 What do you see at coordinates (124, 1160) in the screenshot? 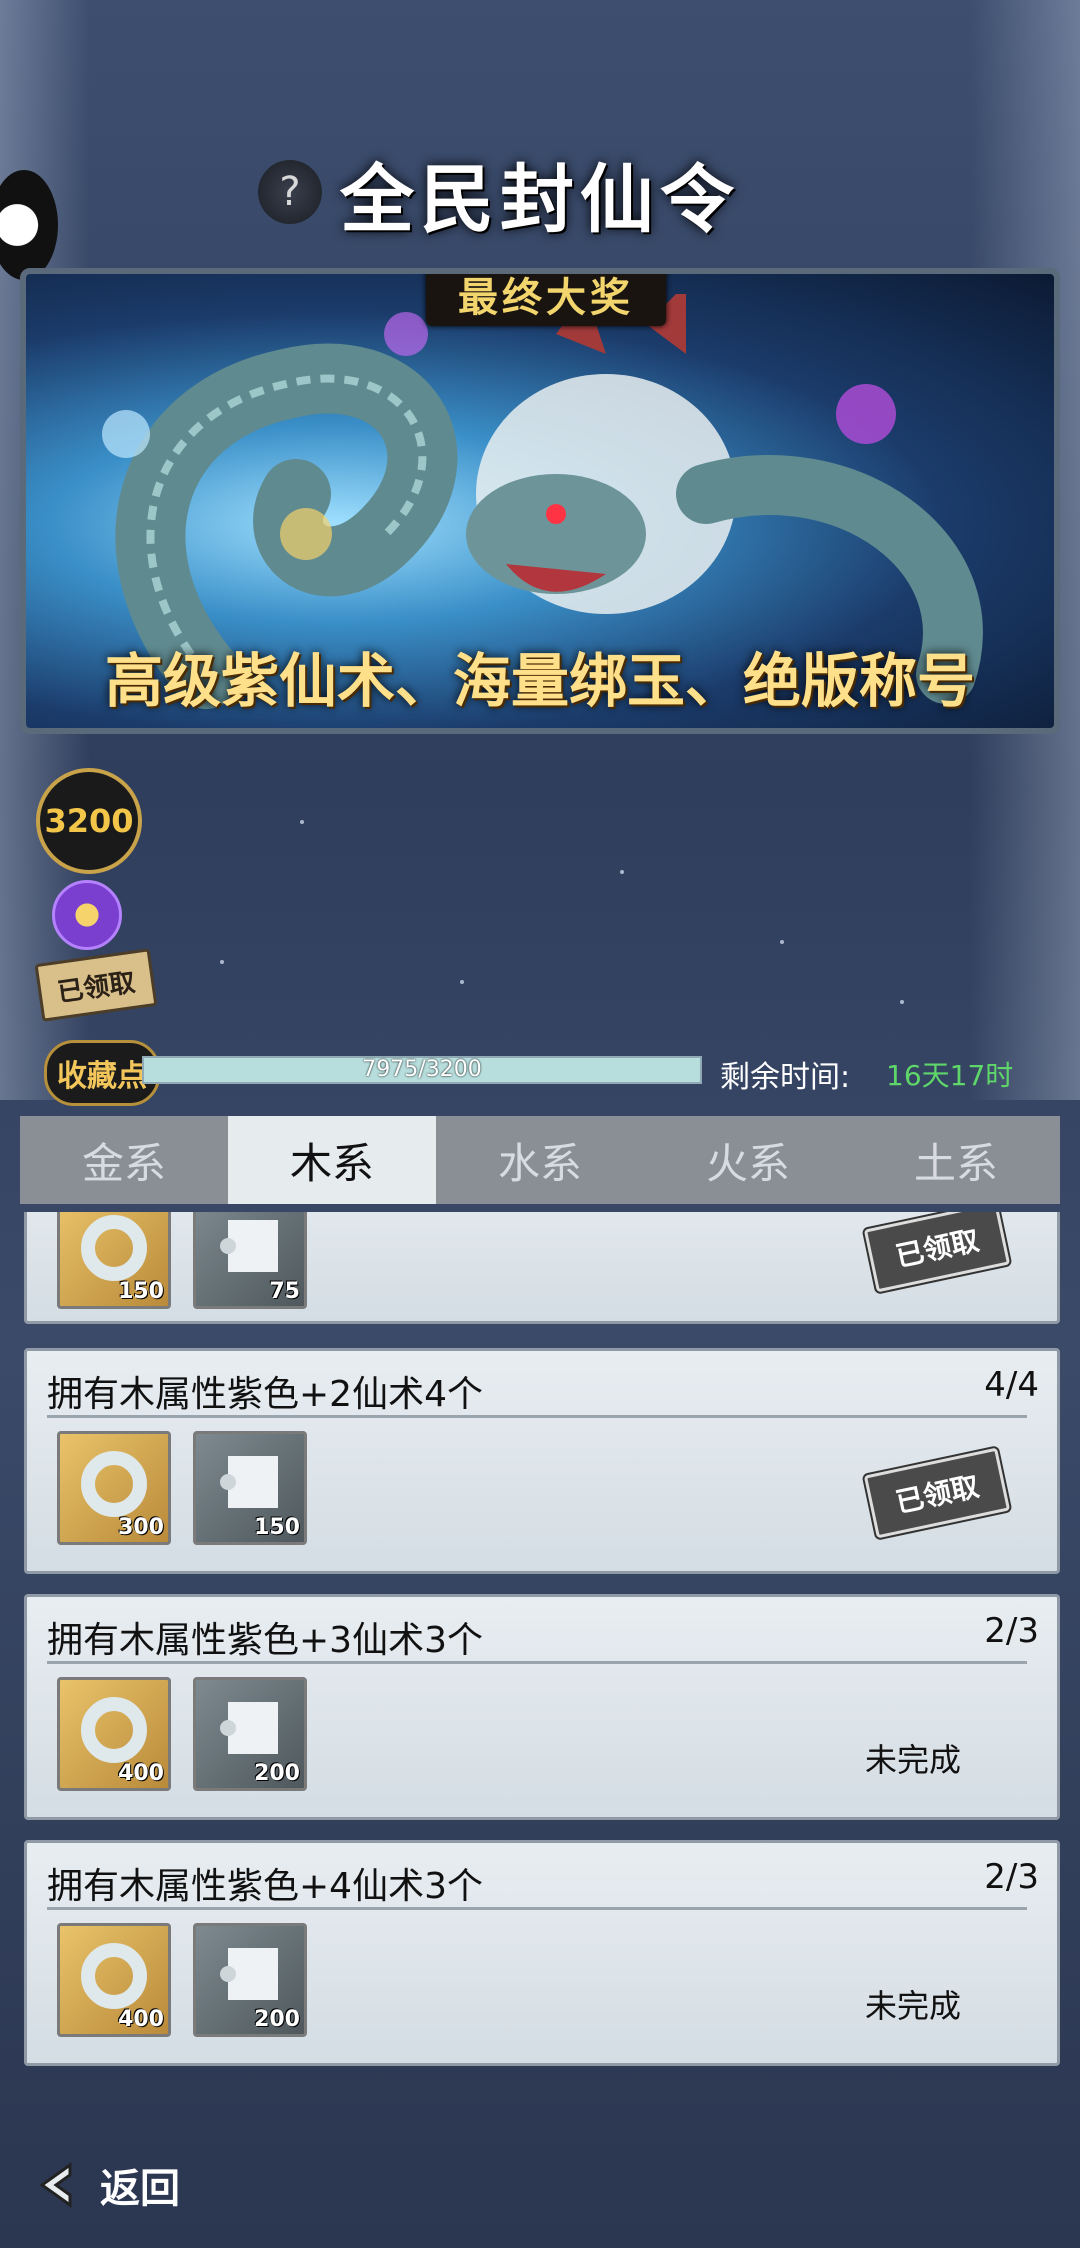
I see `tab-metal: 金系` at bounding box center [124, 1160].